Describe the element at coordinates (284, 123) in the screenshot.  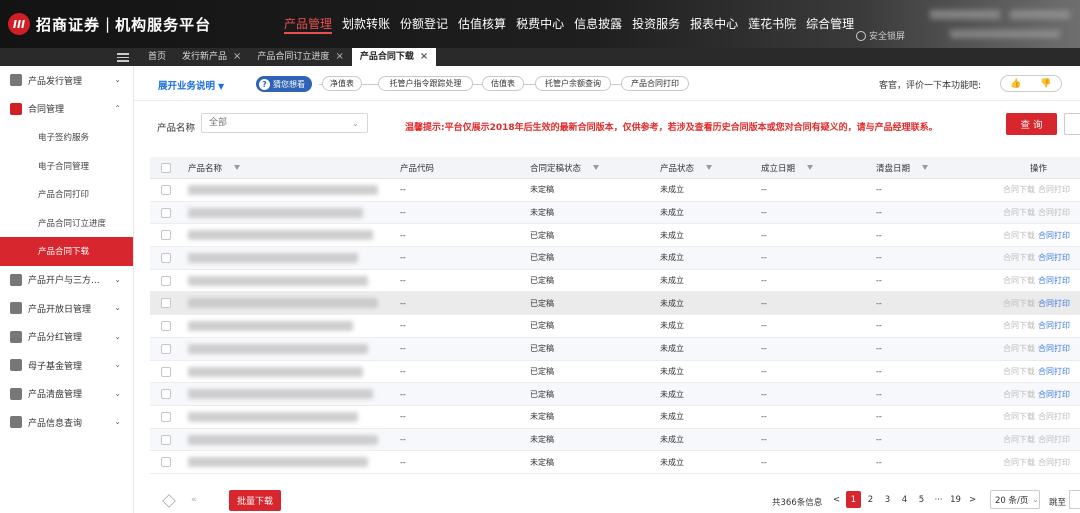
I see `product-name-select` at that location.